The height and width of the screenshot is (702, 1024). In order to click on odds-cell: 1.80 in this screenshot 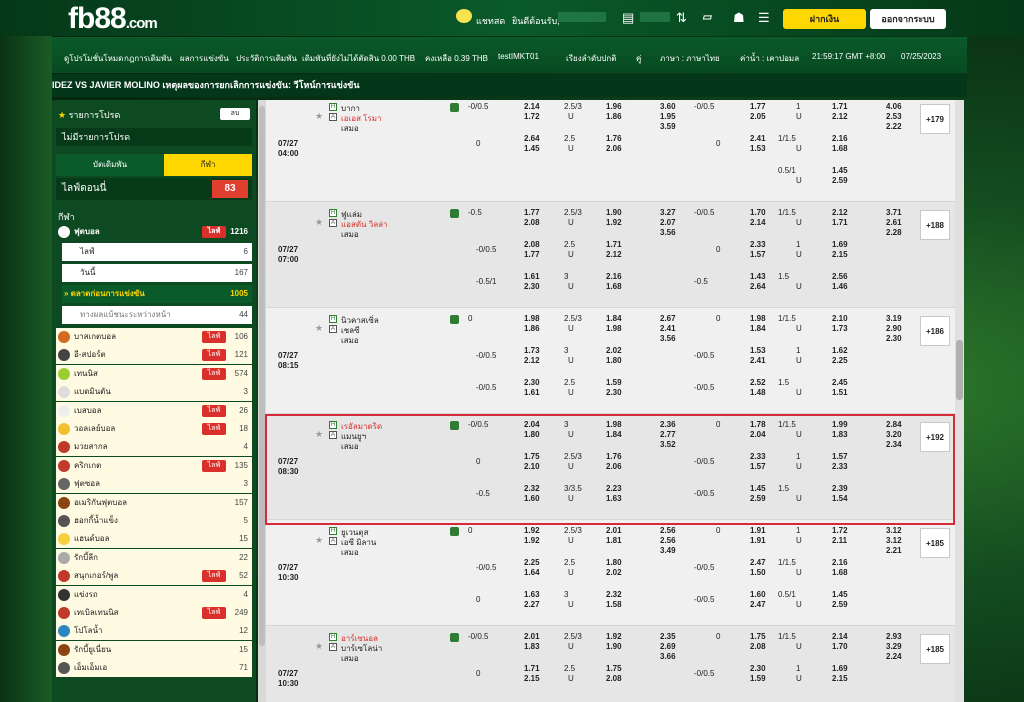, I will do `click(614, 562)`.